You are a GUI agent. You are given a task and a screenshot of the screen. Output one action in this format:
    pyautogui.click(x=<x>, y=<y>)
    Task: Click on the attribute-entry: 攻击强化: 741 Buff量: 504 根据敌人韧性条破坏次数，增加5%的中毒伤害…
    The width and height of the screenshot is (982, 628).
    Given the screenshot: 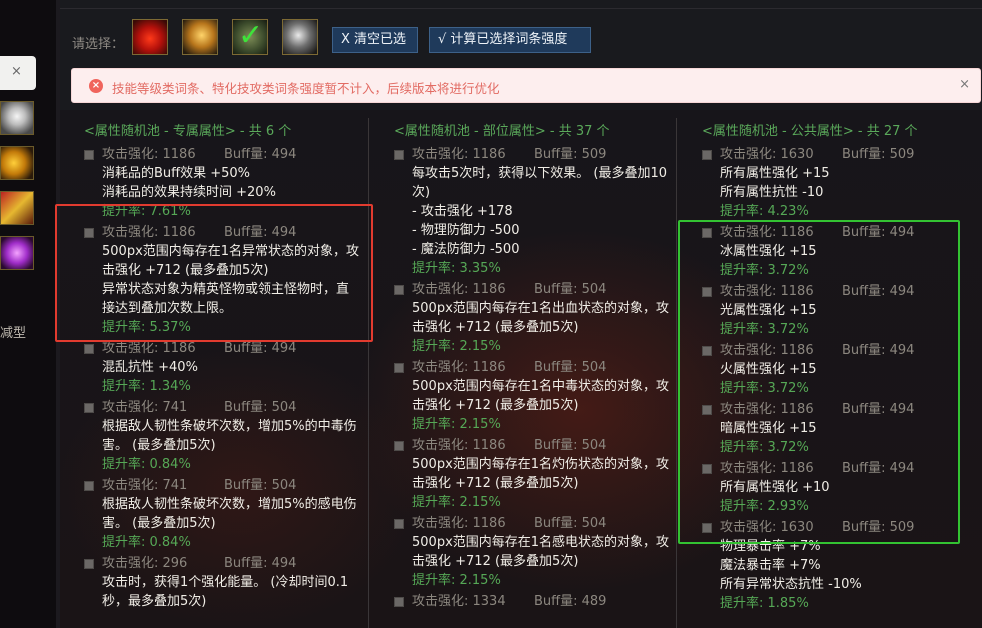 What is the action you would take?
    pyautogui.click(x=222, y=436)
    